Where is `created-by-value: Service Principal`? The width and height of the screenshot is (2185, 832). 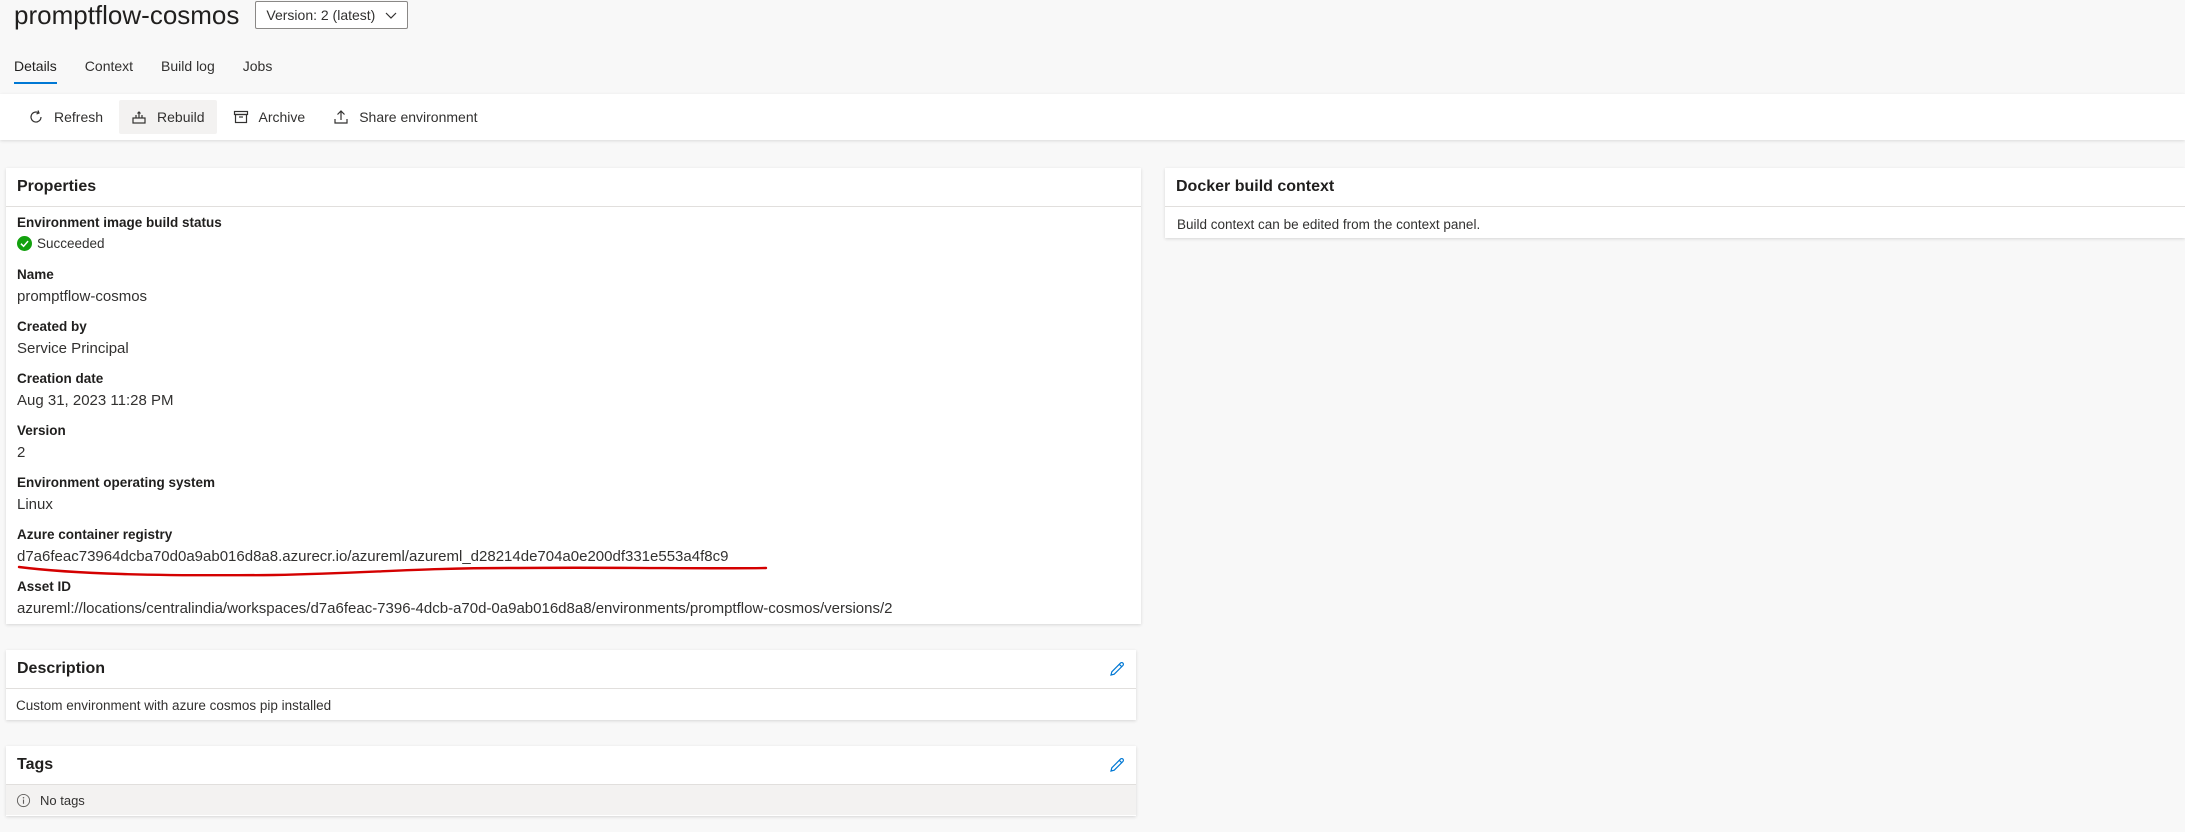 created-by-value: Service Principal is located at coordinates (73, 348).